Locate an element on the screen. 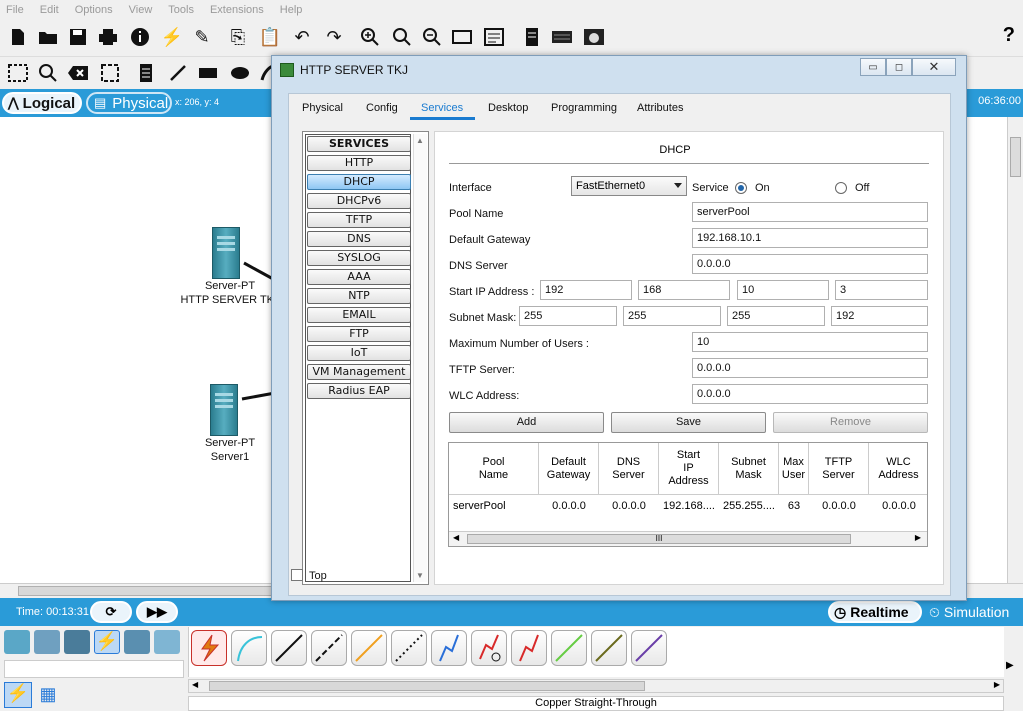 The width and height of the screenshot is (1023, 711). ellipse-icon is located at coordinates (240, 73).